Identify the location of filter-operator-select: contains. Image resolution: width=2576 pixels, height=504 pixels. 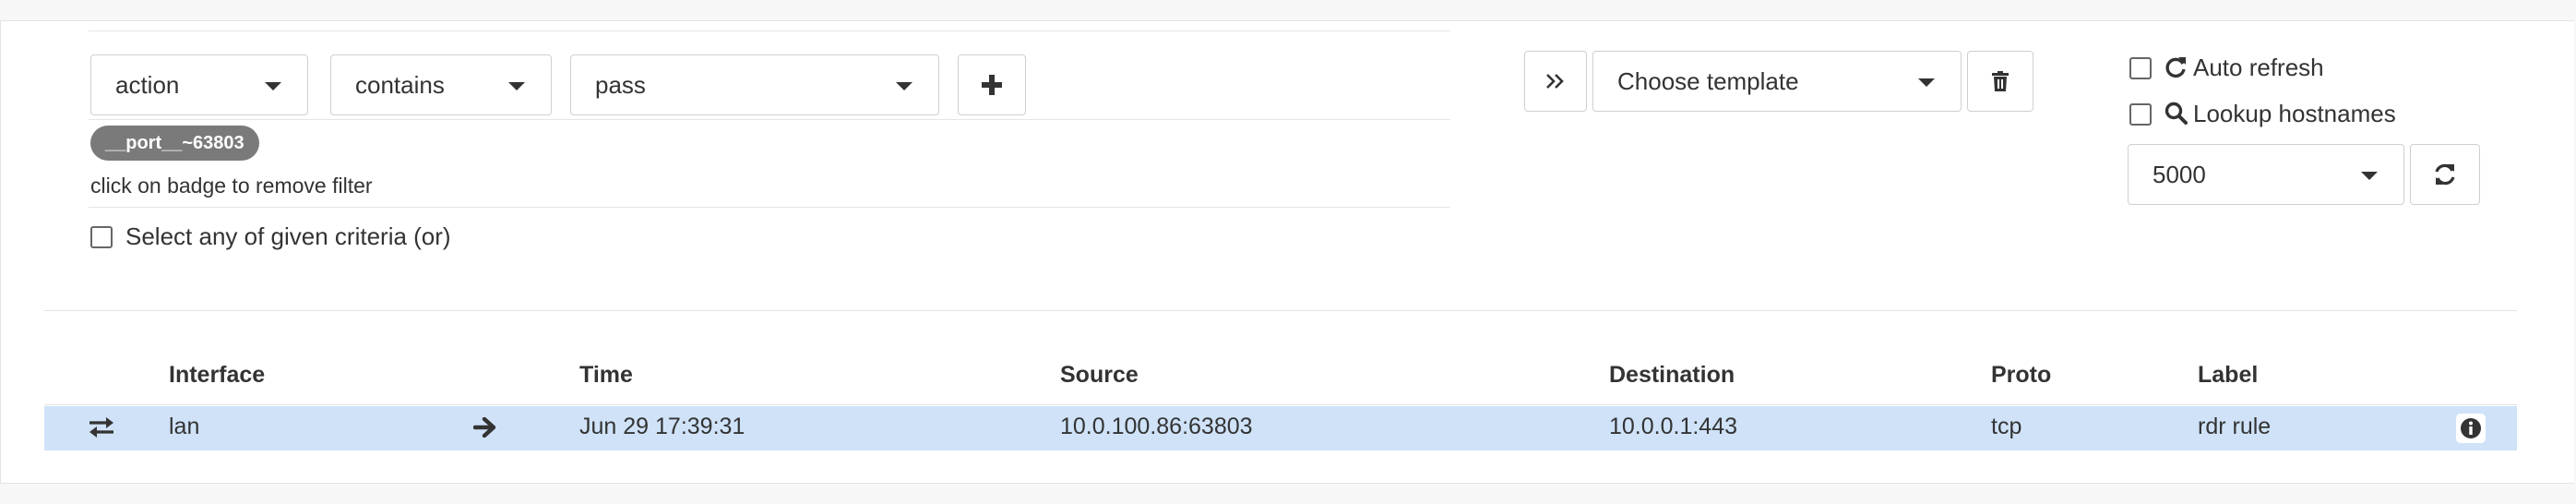
(441, 84).